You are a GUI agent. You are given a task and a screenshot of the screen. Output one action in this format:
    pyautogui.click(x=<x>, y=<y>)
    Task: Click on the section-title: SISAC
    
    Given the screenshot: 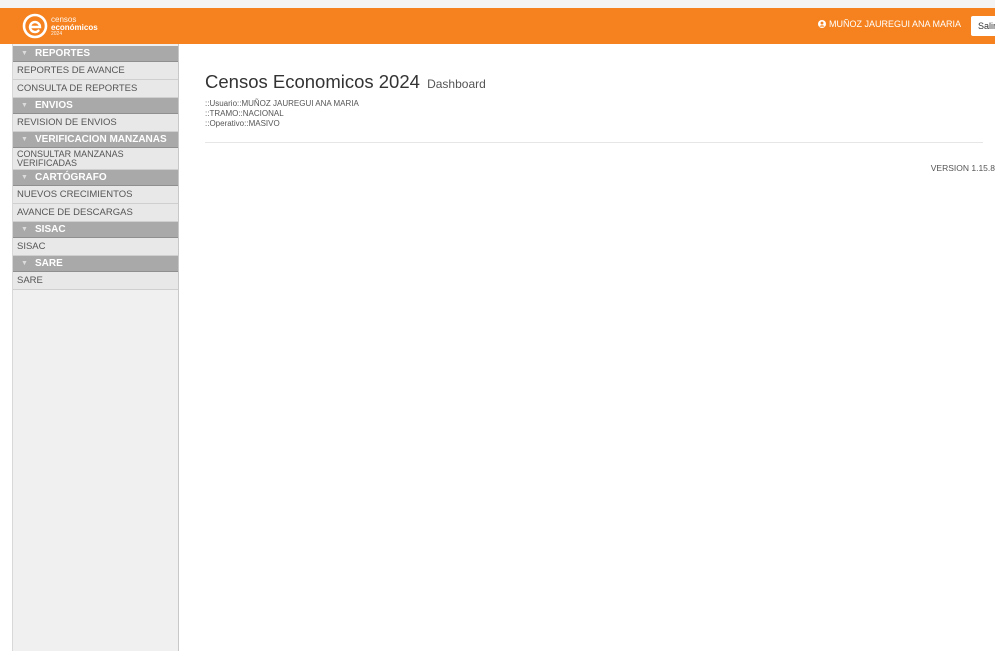 What is the action you would take?
    pyautogui.click(x=50, y=229)
    